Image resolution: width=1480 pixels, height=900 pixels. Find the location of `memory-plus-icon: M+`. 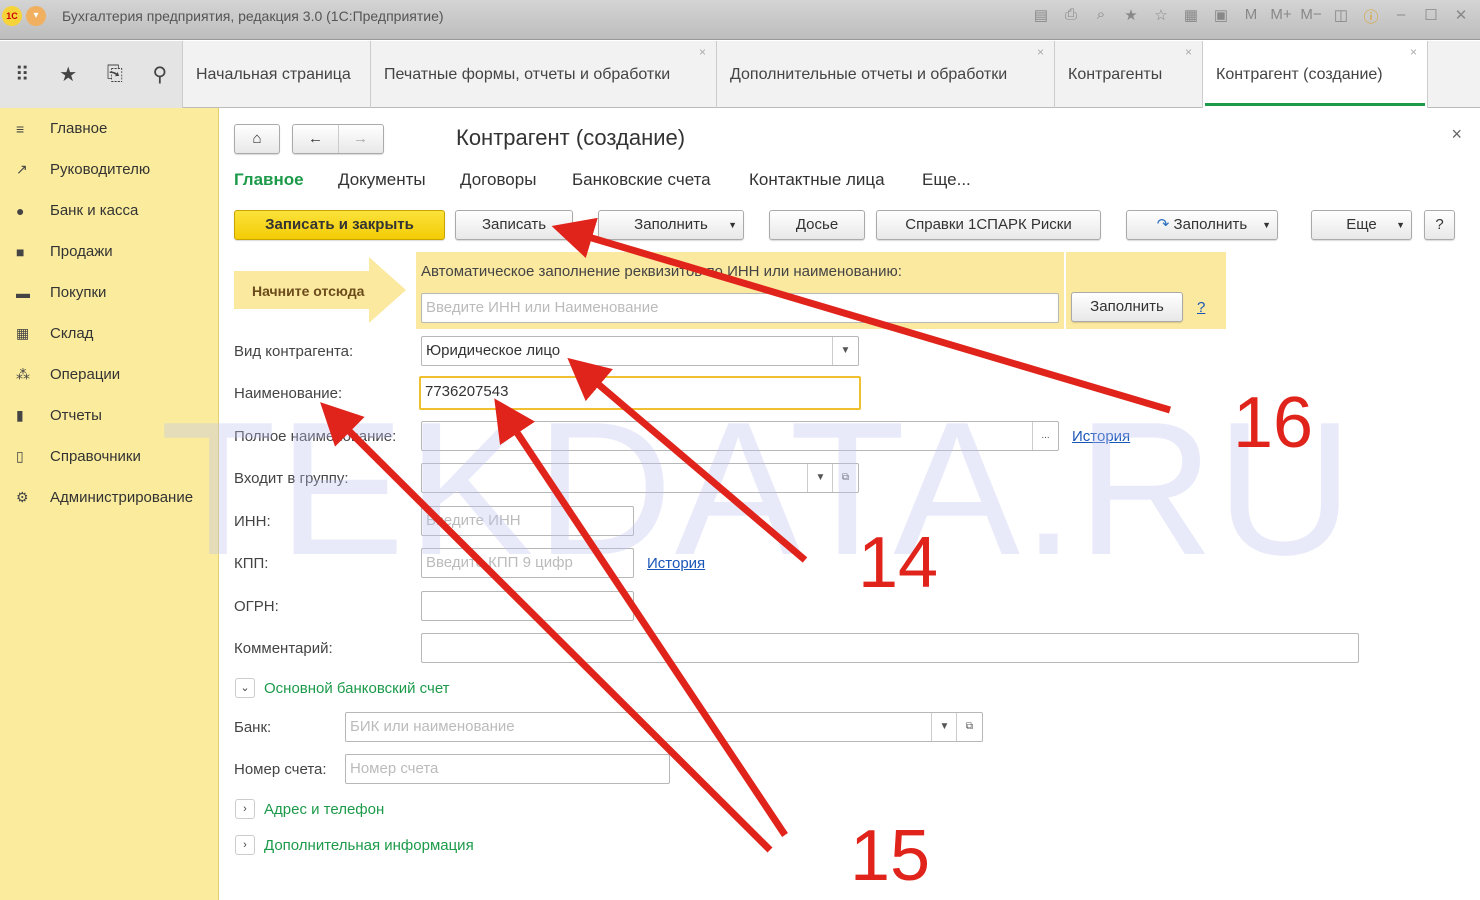

memory-plus-icon: M+ is located at coordinates (1281, 16).